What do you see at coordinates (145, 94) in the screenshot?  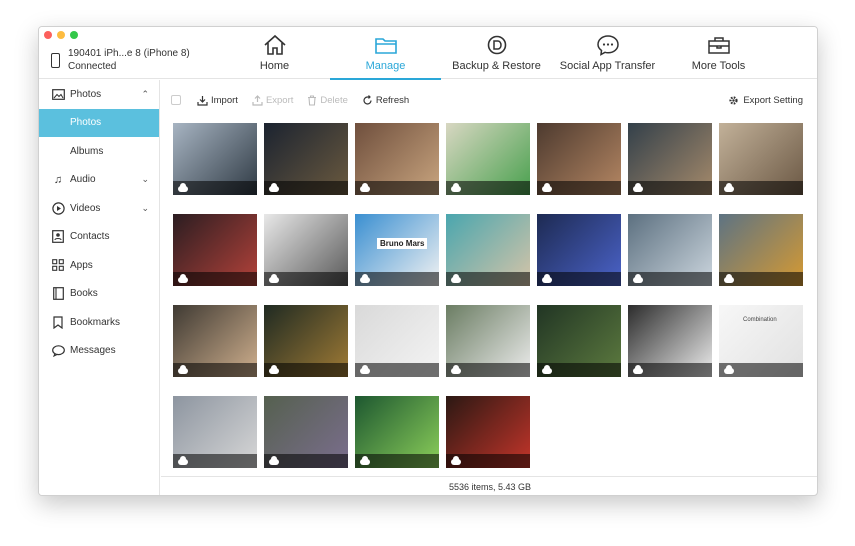 I see `chevron-up-icon: ⌃` at bounding box center [145, 94].